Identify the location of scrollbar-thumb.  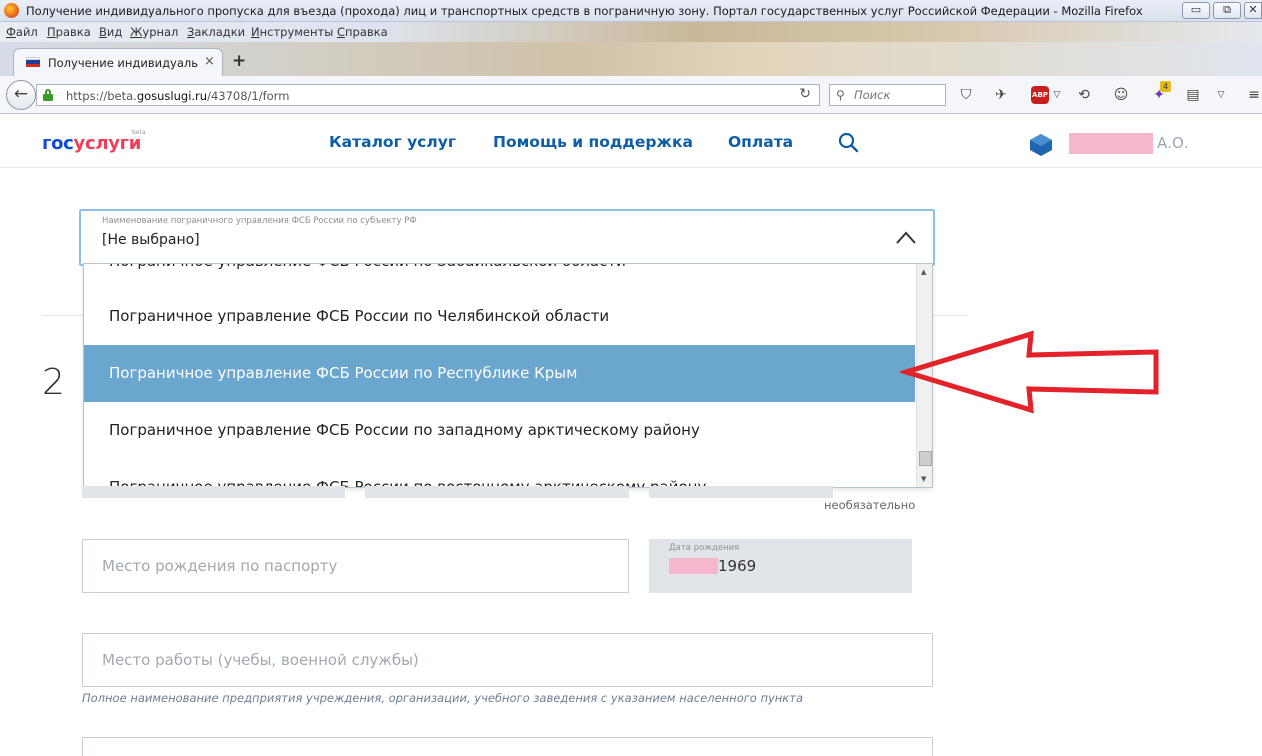
(925, 458).